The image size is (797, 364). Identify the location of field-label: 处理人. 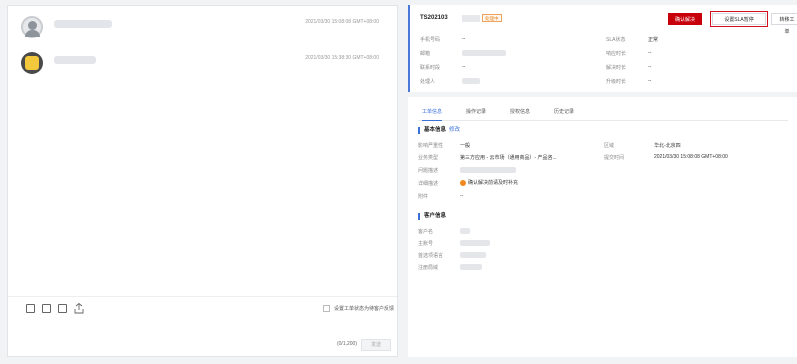
(428, 82).